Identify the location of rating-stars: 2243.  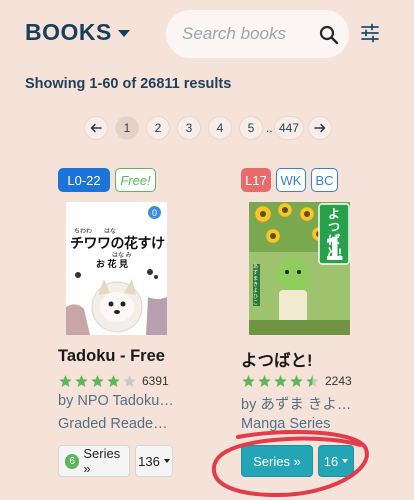
(296, 381).